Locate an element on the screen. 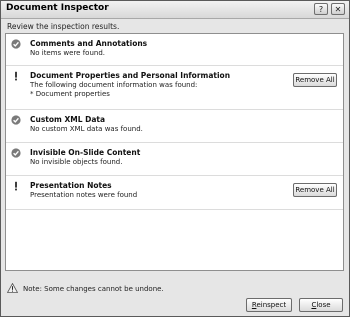 This screenshot has height=317, width=350. description-line: No invisible objects found. is located at coordinates (76, 162).